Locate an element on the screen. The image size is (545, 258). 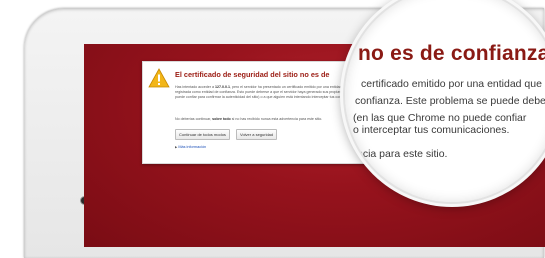
more-info-link: ▶Más información is located at coordinates (190, 147).